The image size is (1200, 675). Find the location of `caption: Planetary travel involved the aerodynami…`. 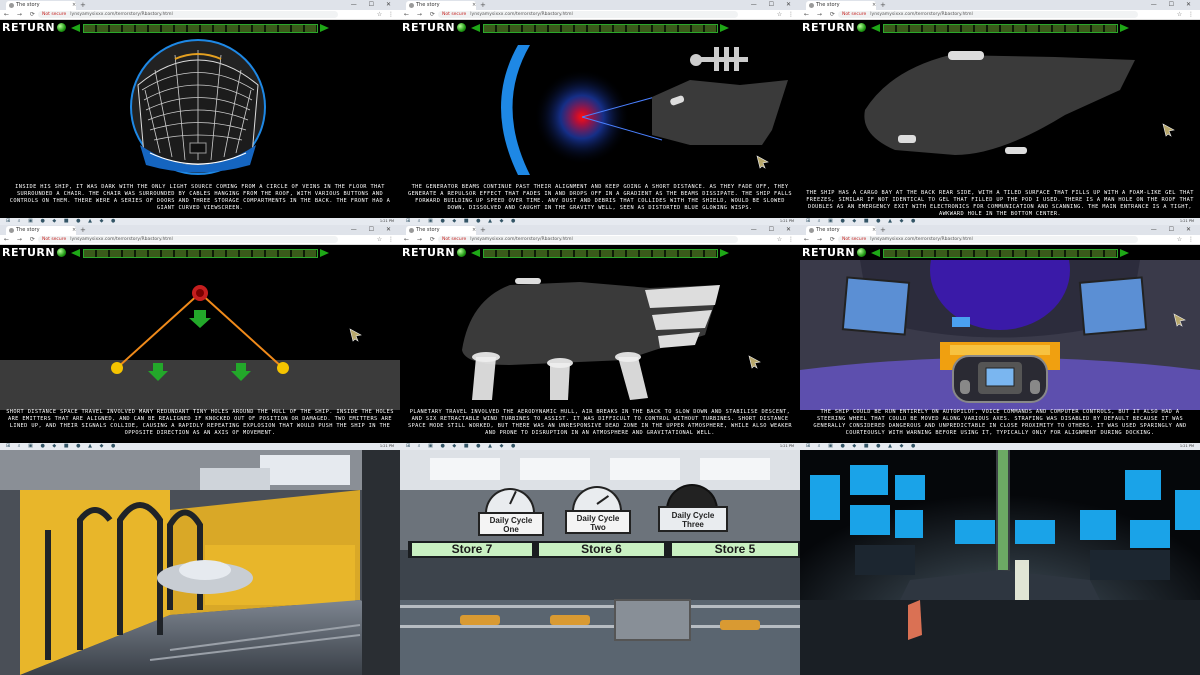

caption: Planetary travel involved the aerodynami… is located at coordinates (600, 422).